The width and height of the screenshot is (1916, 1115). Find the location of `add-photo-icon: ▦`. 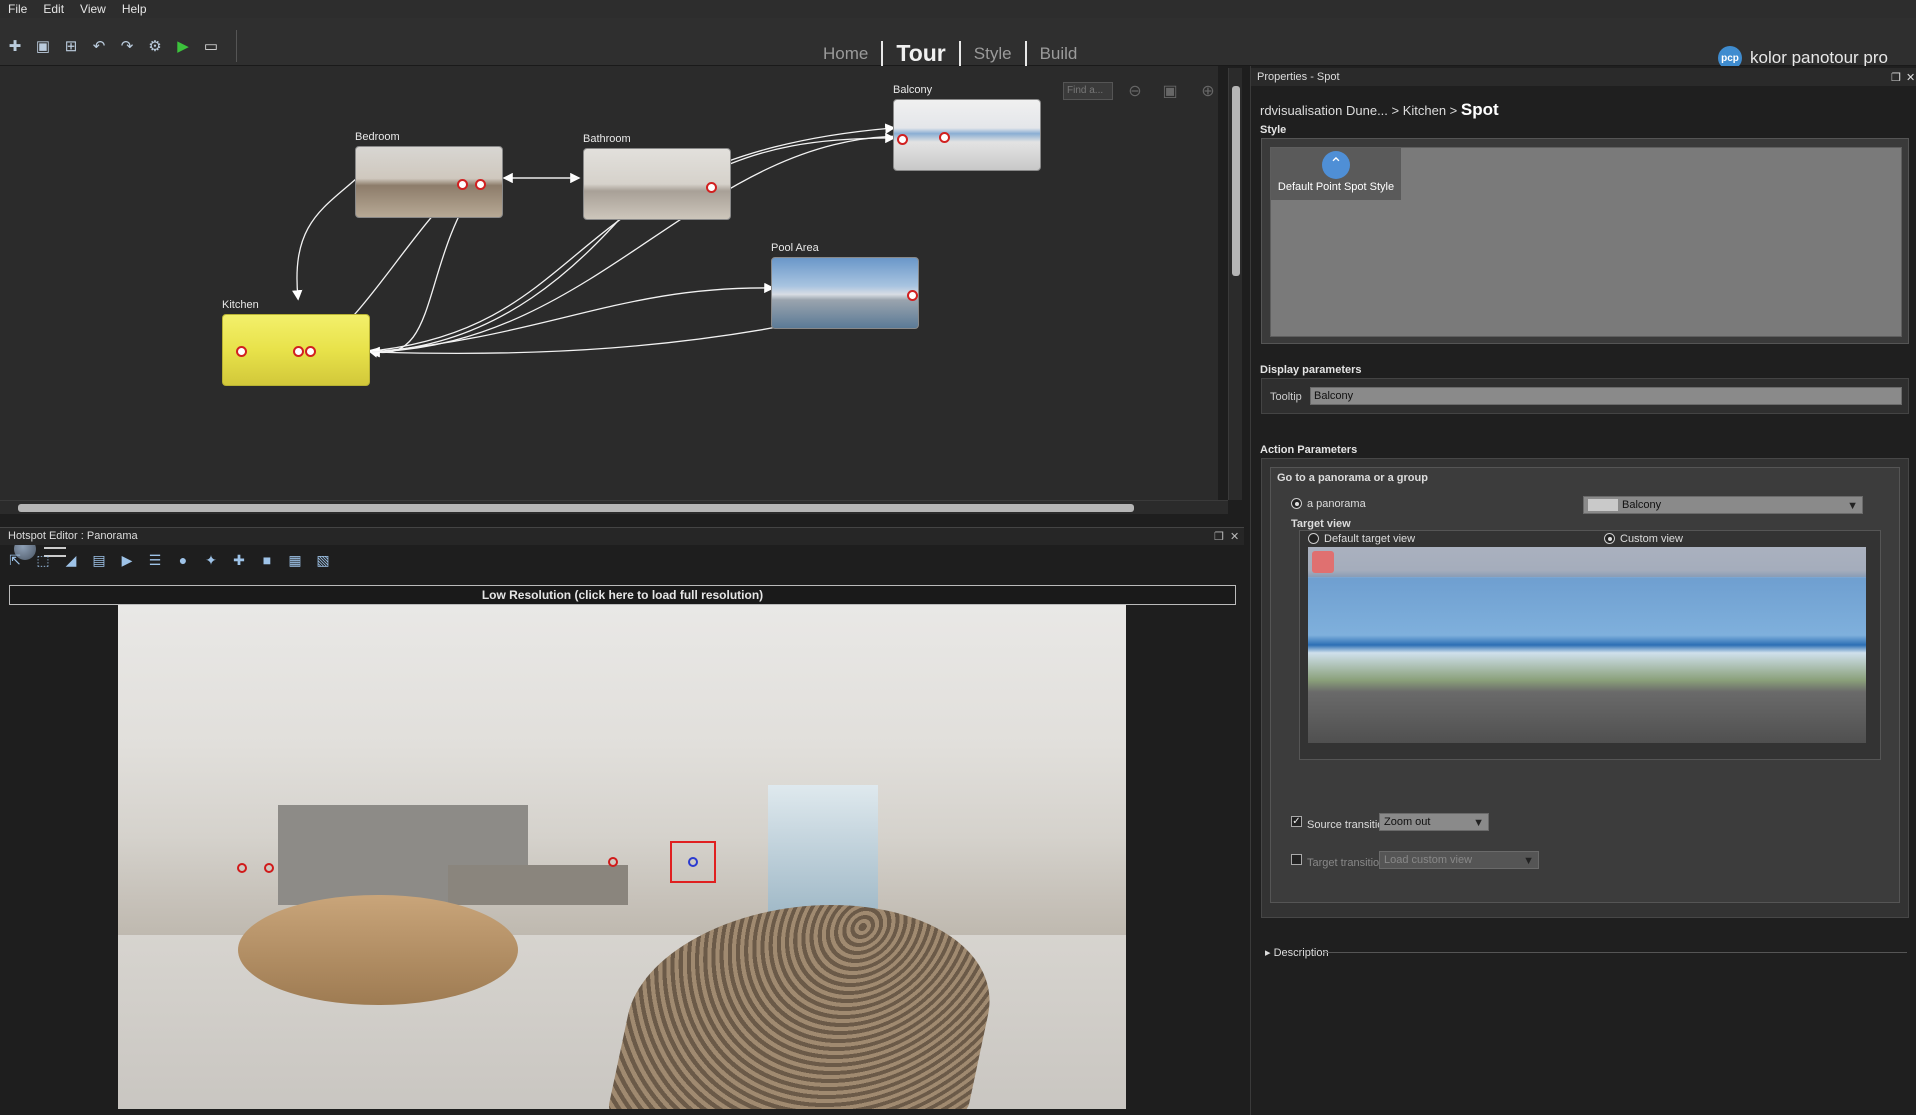

add-photo-icon: ▦ is located at coordinates (295, 560).